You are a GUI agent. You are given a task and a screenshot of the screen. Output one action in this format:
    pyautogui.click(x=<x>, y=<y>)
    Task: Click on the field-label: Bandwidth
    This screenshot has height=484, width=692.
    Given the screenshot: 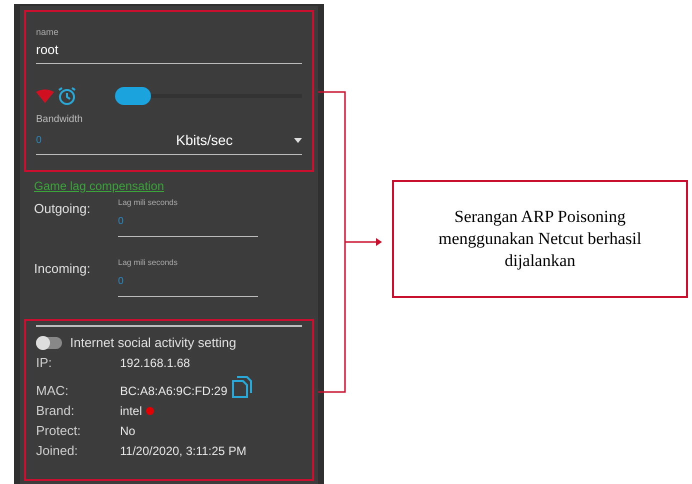 What is the action you would take?
    pyautogui.click(x=60, y=120)
    